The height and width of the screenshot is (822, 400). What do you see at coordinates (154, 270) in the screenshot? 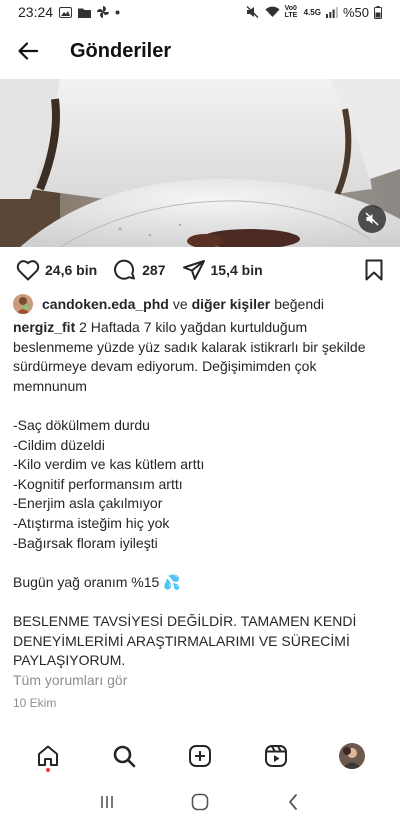
I see `comment-count: 287` at bounding box center [154, 270].